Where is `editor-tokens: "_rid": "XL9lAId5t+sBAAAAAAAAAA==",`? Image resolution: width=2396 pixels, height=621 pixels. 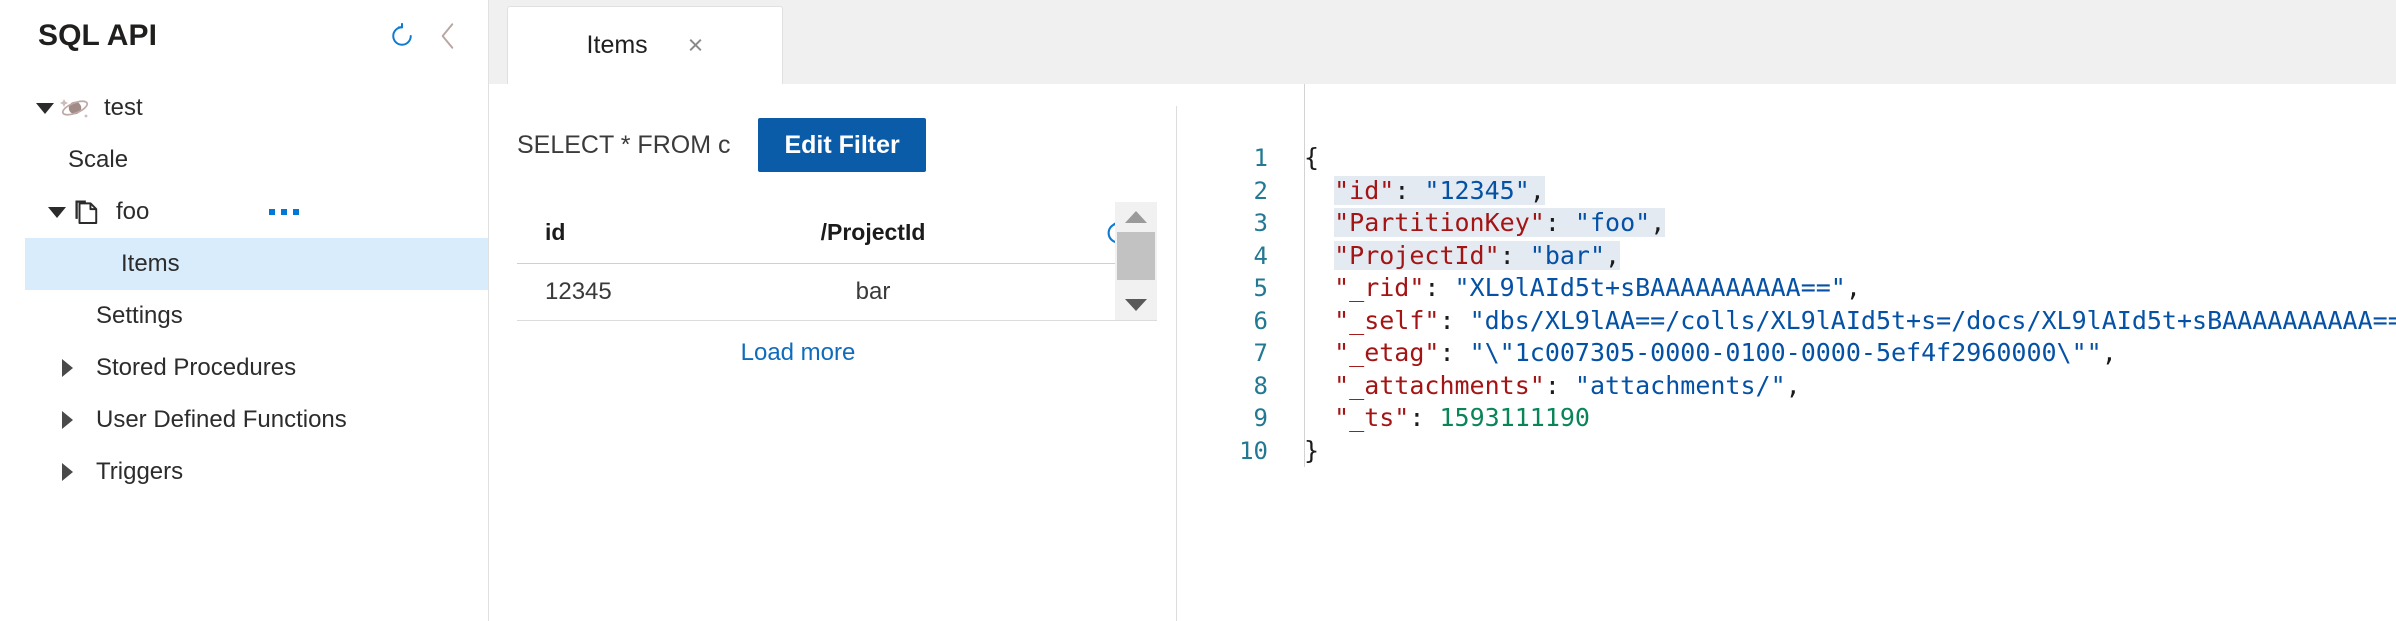 editor-tokens: "_rid": "XL9lAId5t+sBAAAAAAAAAA==", is located at coordinates (1597, 287).